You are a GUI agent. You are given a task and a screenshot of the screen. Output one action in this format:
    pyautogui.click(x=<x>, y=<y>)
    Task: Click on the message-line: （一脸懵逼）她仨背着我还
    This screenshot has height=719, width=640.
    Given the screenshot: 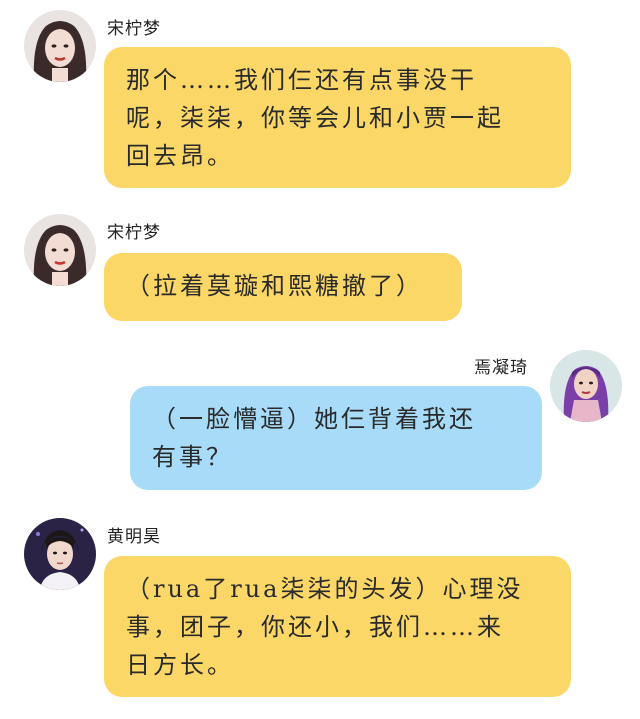 What is the action you would take?
    pyautogui.click(x=314, y=419)
    